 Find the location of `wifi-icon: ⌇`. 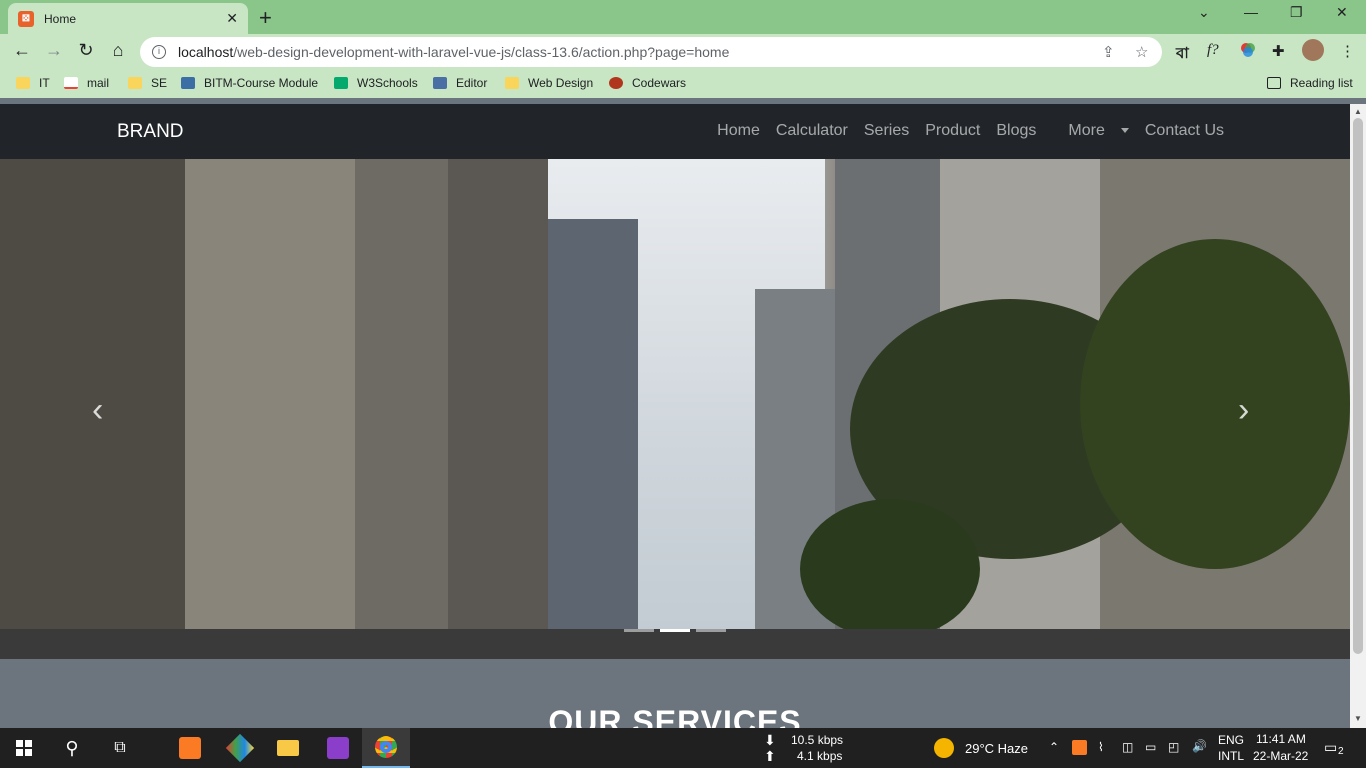

wifi-icon: ⌇ is located at coordinates (1101, 747).